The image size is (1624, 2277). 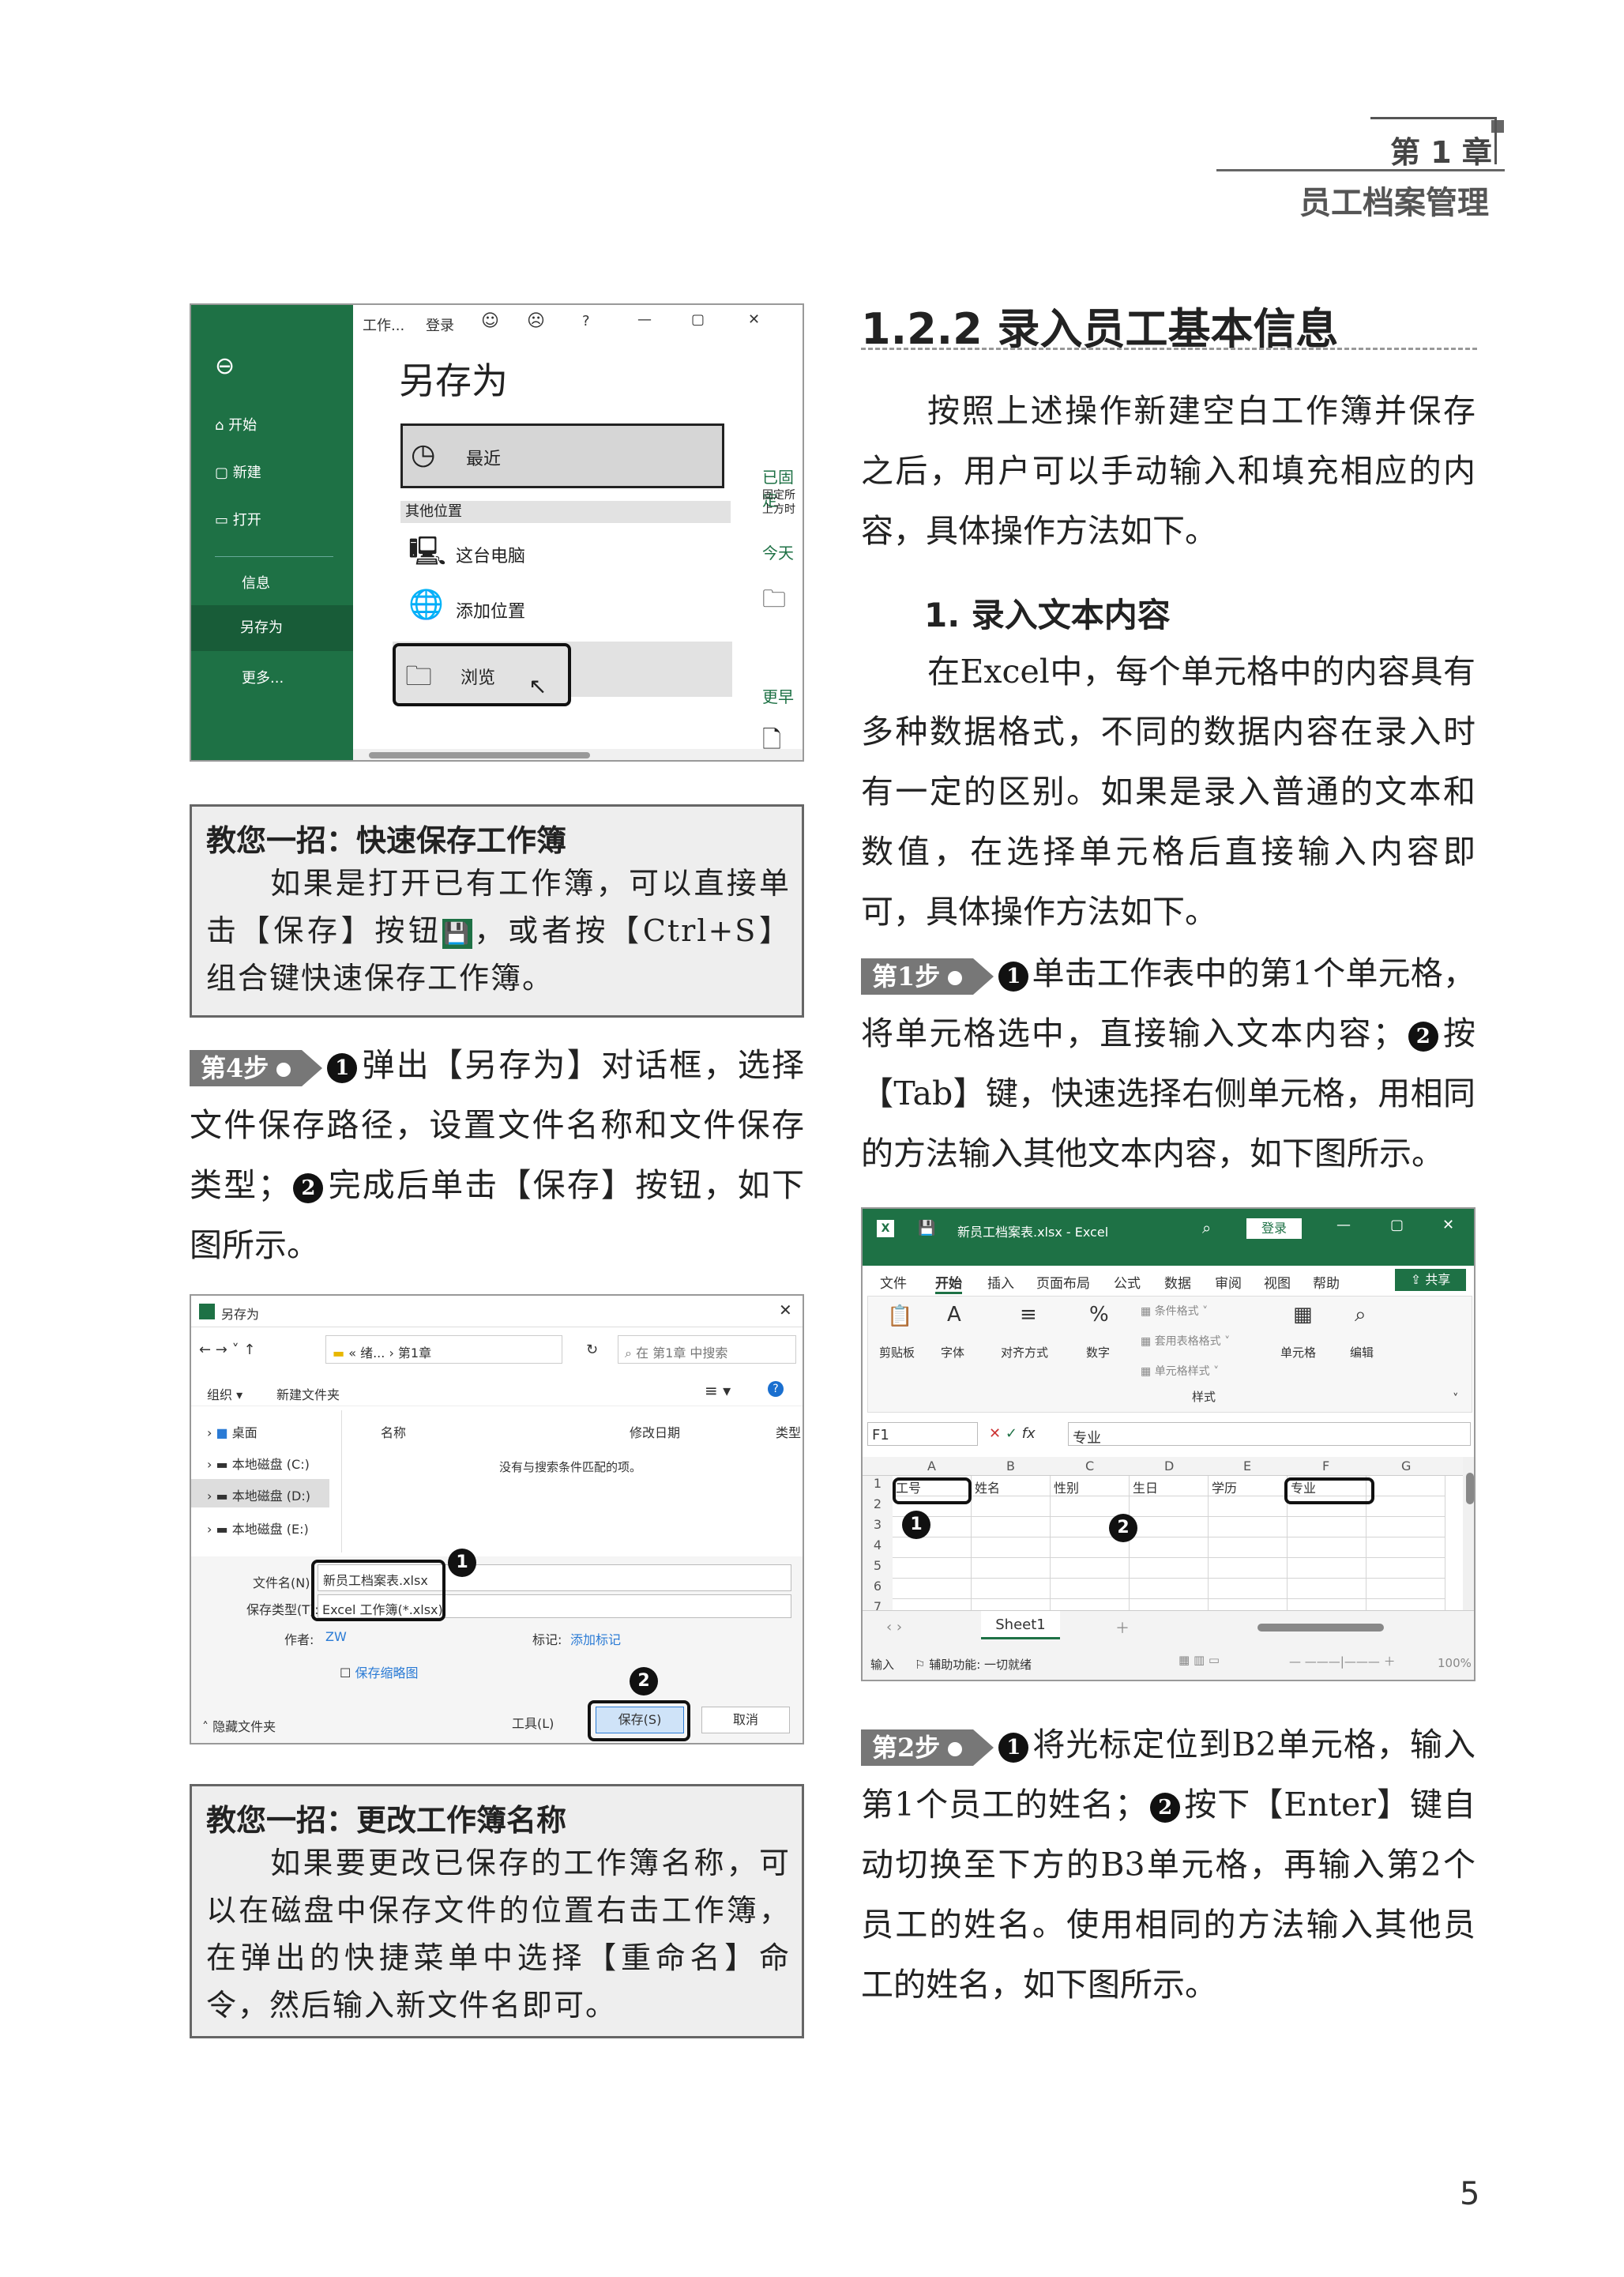 What do you see at coordinates (225, 366) in the screenshot?
I see `back-arrow-icon: ⊖` at bounding box center [225, 366].